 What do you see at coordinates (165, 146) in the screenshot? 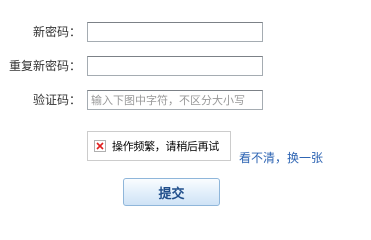
I see `captcha-image-alt-text: 操作频繁，请稍后再试` at bounding box center [165, 146].